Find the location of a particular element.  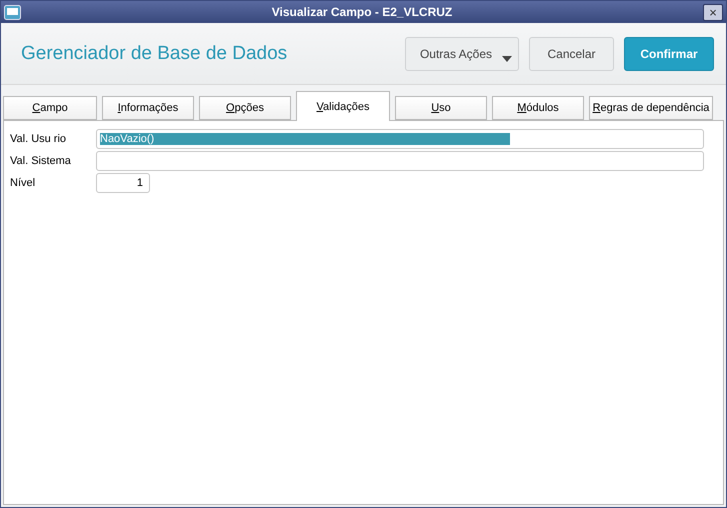

tab: Opções is located at coordinates (245, 108).